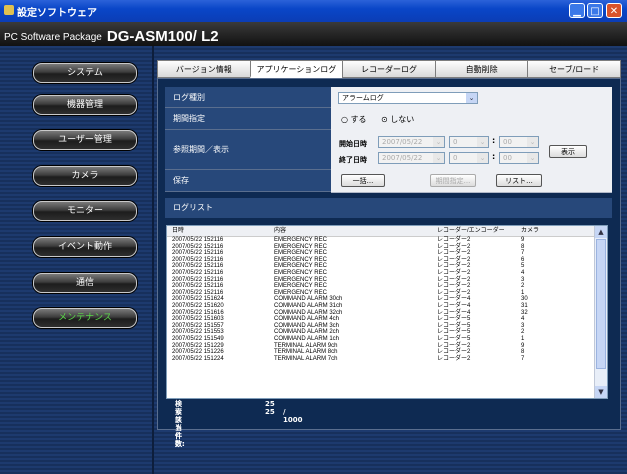  Describe the element at coordinates (306, 345) in the screenshot. I see `log-cell-content: TERMINAL ALARM 9ch` at that location.